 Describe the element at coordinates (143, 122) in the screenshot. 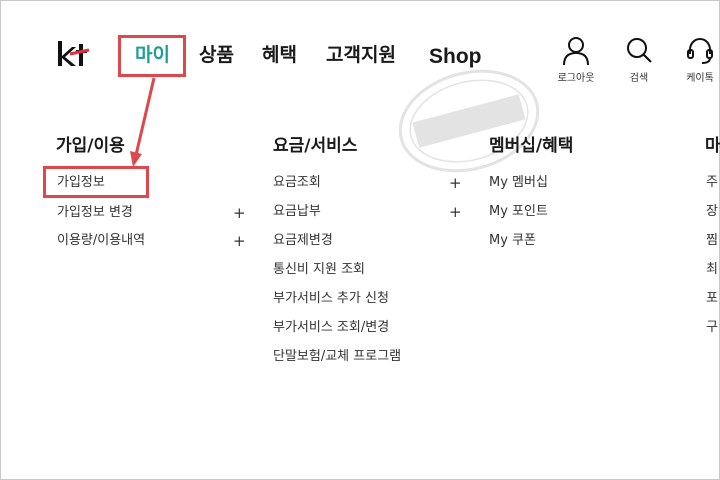

I see `annotation-arrow` at that location.